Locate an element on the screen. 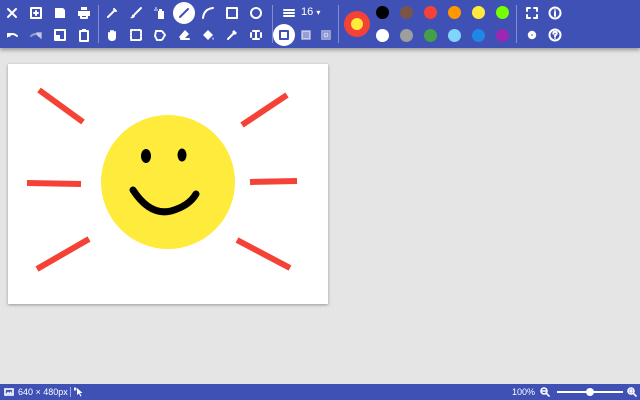 The width and height of the screenshot is (640, 400). info-icon is located at coordinates (555, 13).